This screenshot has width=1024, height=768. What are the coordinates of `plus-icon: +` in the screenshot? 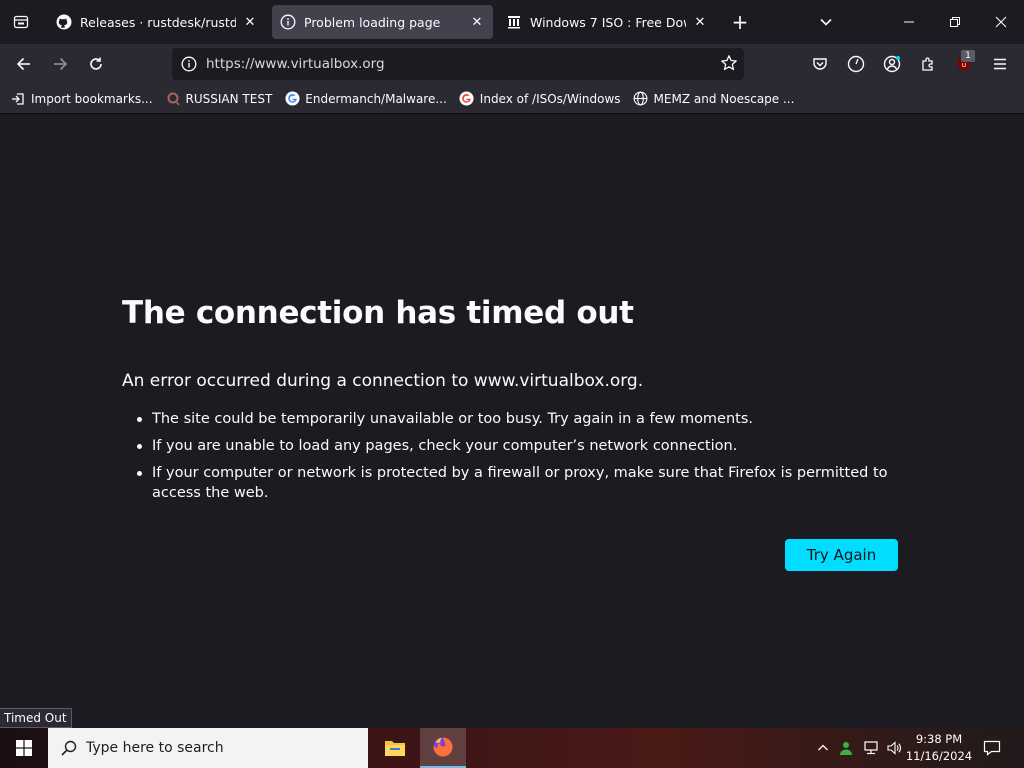 It's located at (740, 22).